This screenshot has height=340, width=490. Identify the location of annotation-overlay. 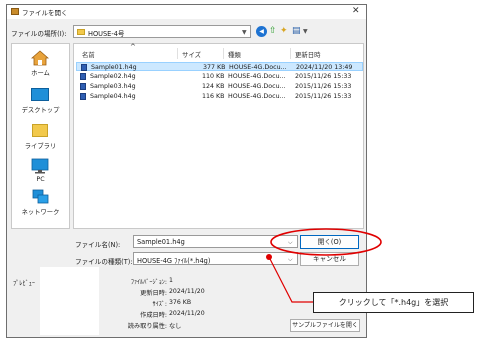
(324, 265).